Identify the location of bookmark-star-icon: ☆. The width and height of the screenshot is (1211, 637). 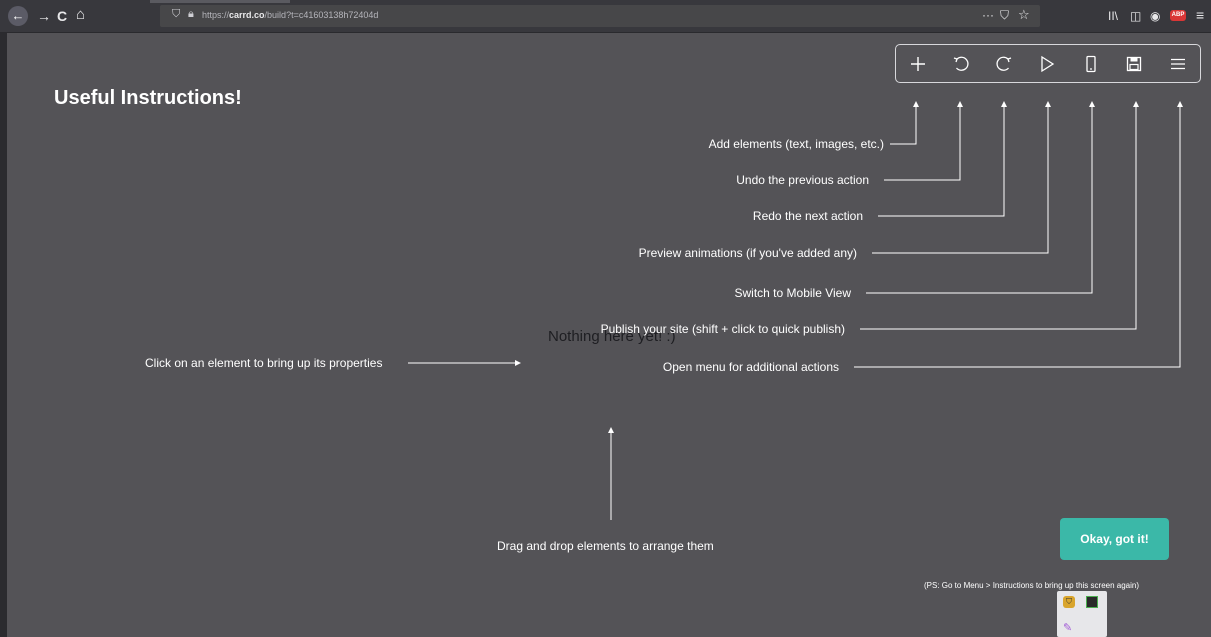
(1024, 15).